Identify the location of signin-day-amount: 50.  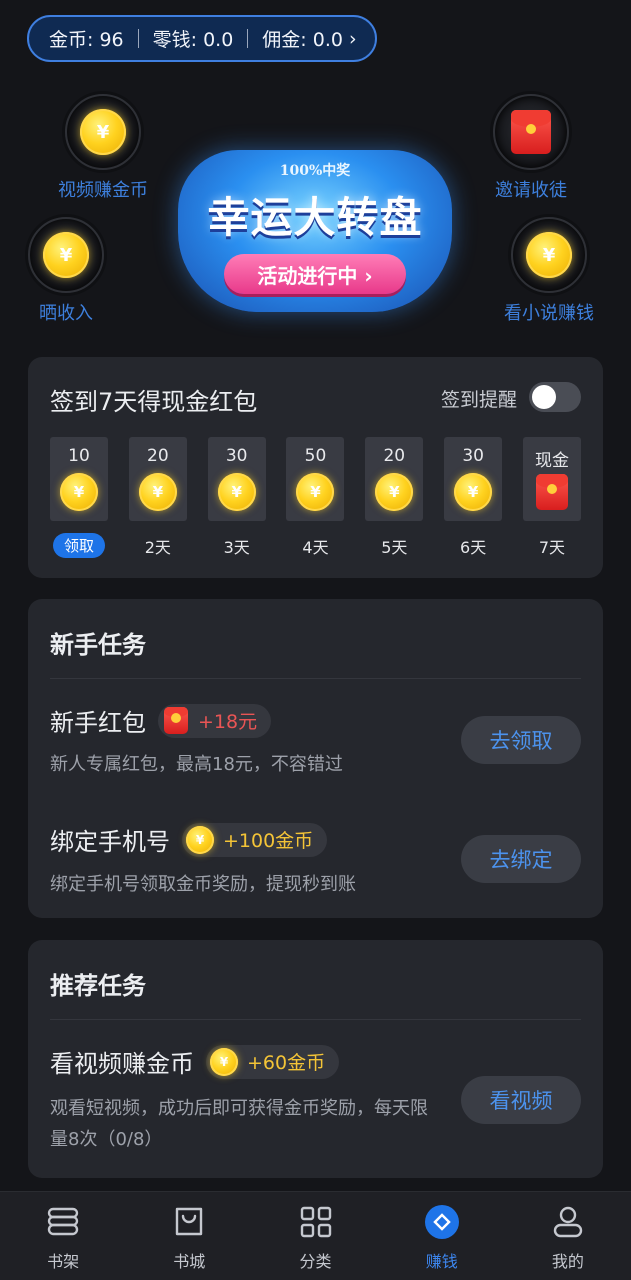
(315, 456).